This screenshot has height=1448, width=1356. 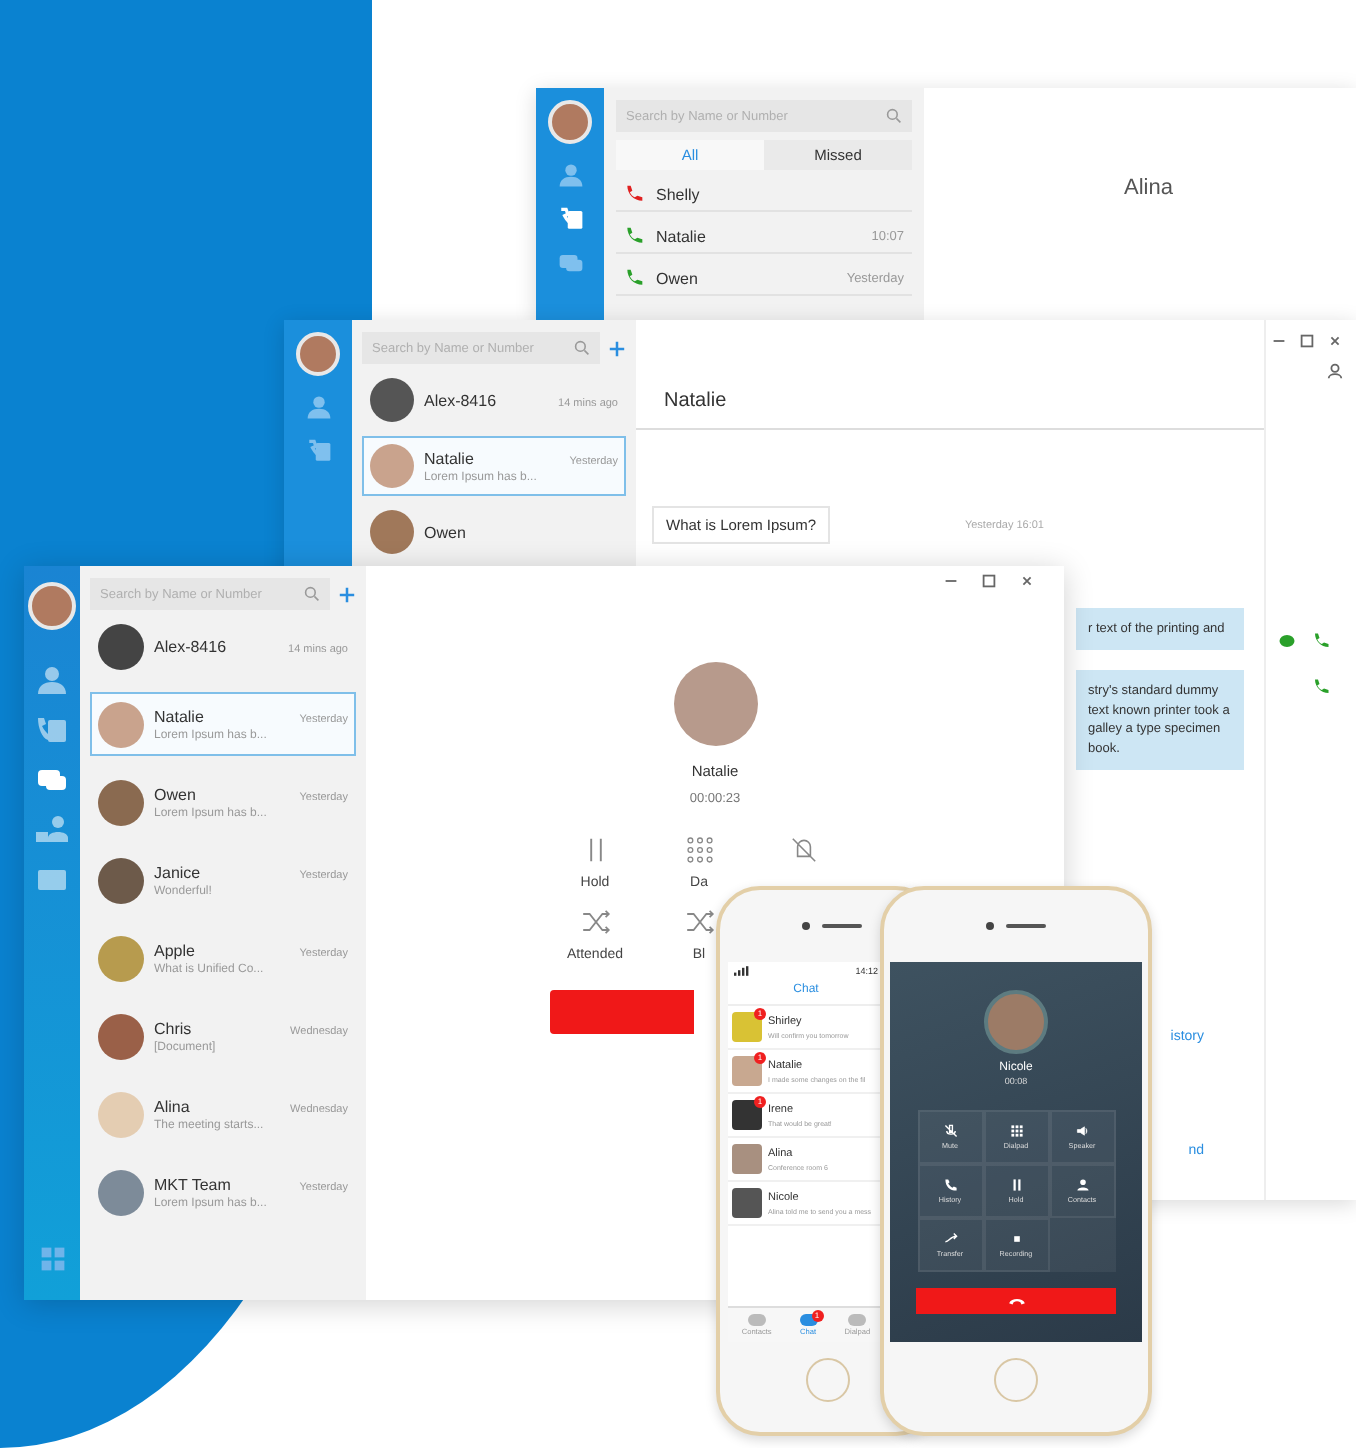 What do you see at coordinates (192, 1184) in the screenshot?
I see `contact-name: MKT Team` at bounding box center [192, 1184].